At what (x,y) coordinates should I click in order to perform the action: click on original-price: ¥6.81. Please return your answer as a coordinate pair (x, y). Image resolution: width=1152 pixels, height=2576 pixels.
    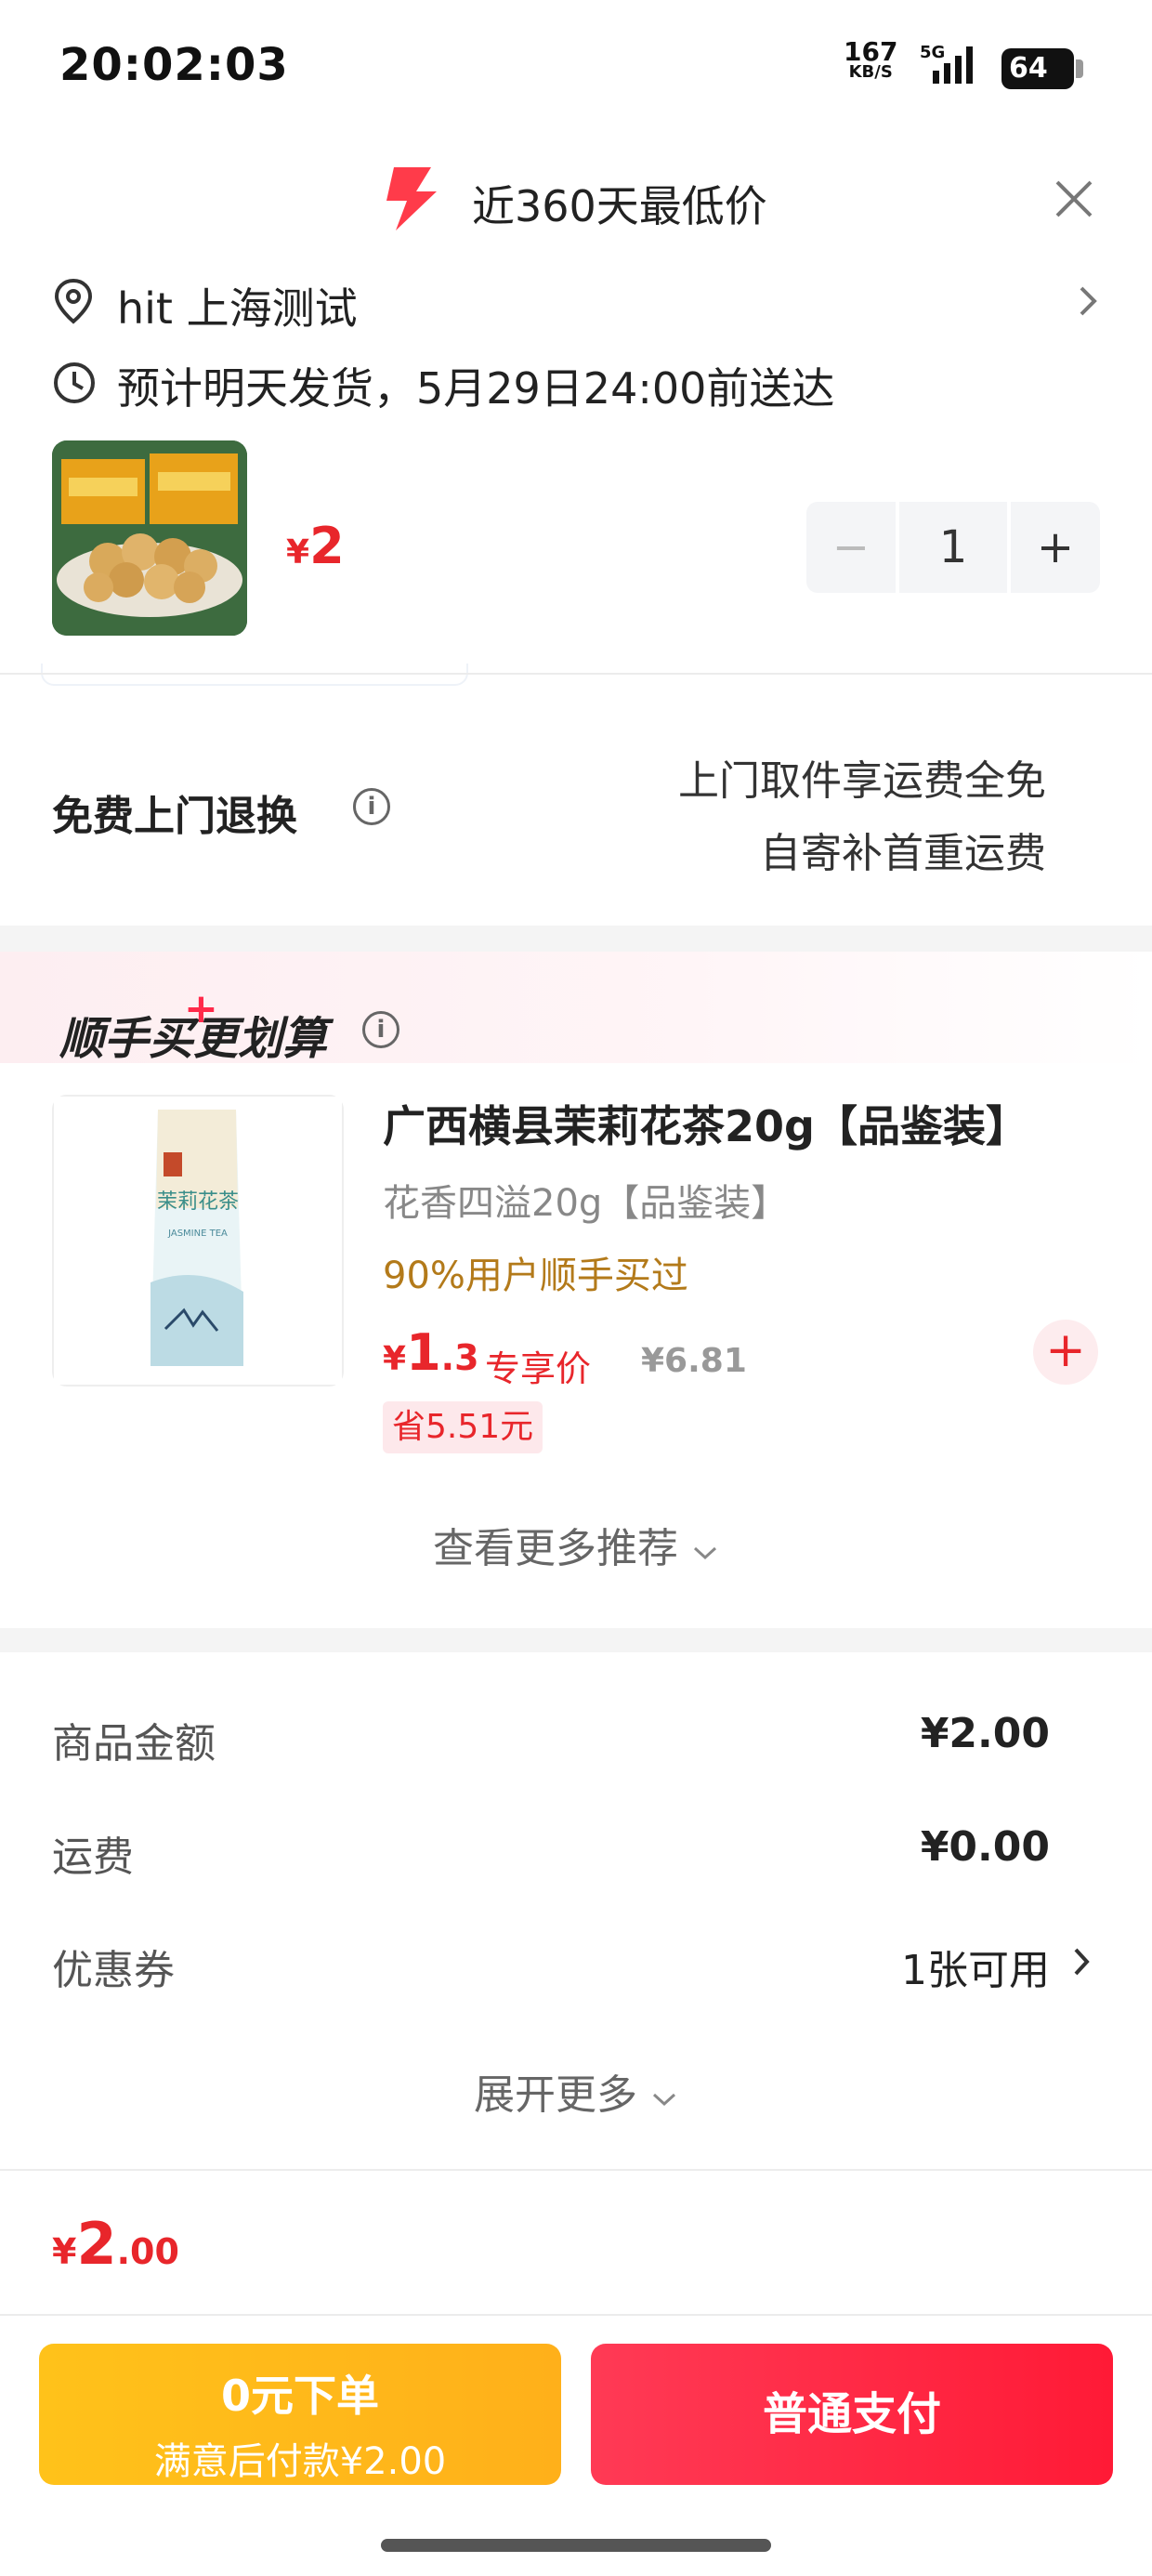
    Looking at the image, I should click on (694, 1361).